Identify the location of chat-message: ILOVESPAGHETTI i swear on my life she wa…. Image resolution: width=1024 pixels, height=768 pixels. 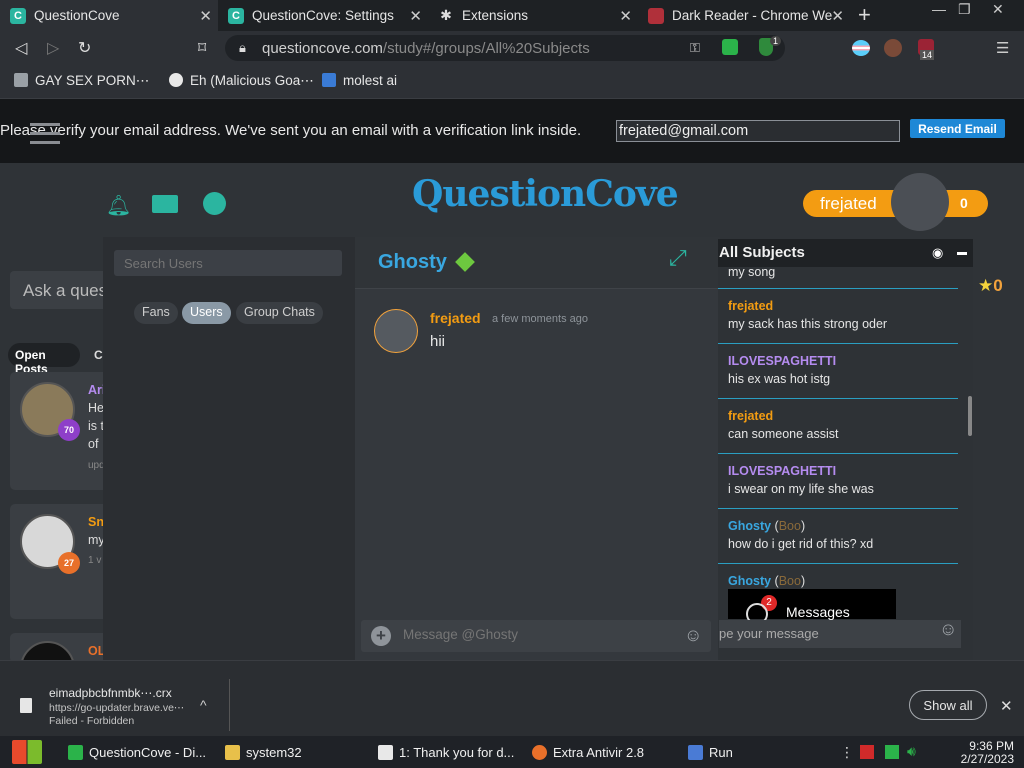
(838, 481).